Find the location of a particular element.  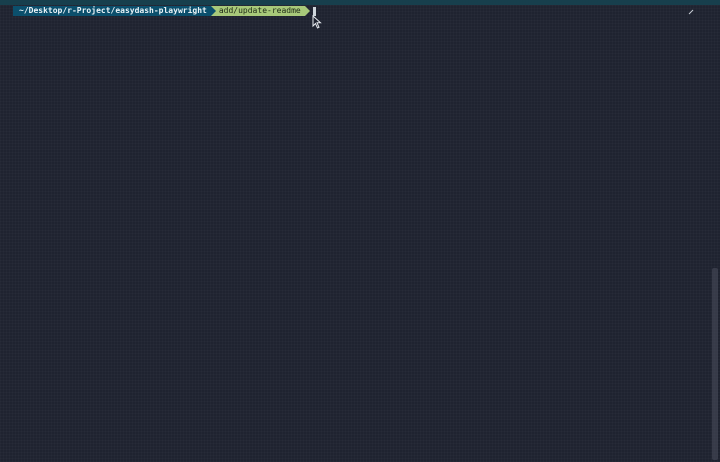

prompt-path-segment: ~/Desktop/r-Project/easydash-playwright is located at coordinates (112, 11).